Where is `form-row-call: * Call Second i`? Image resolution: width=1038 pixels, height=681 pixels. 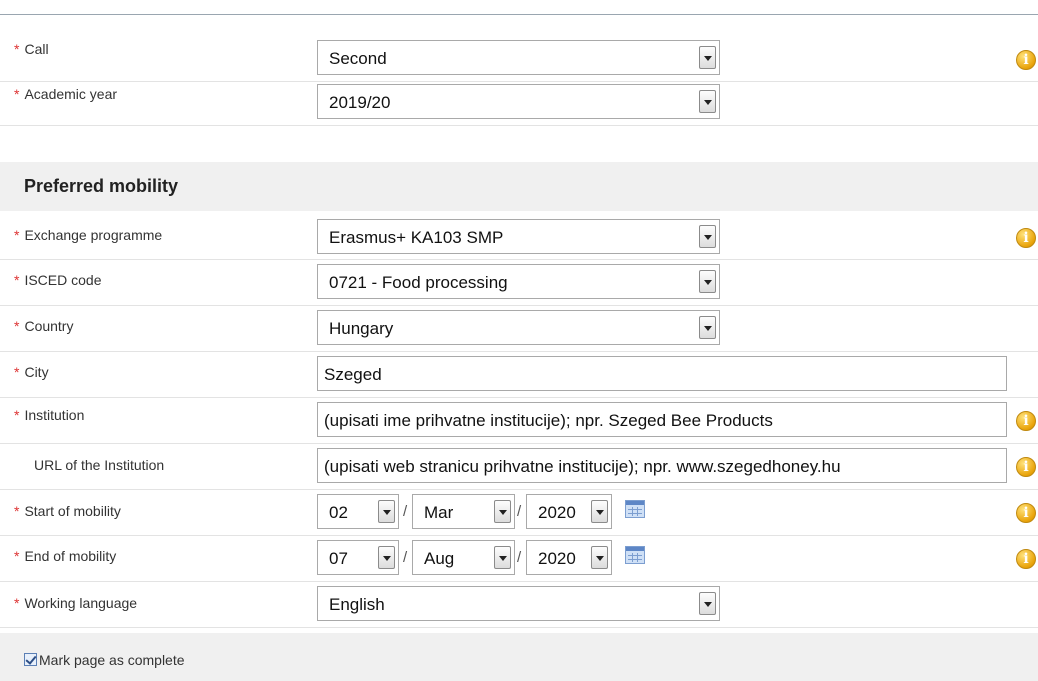 form-row-call: * Call Second i is located at coordinates (519, 59).